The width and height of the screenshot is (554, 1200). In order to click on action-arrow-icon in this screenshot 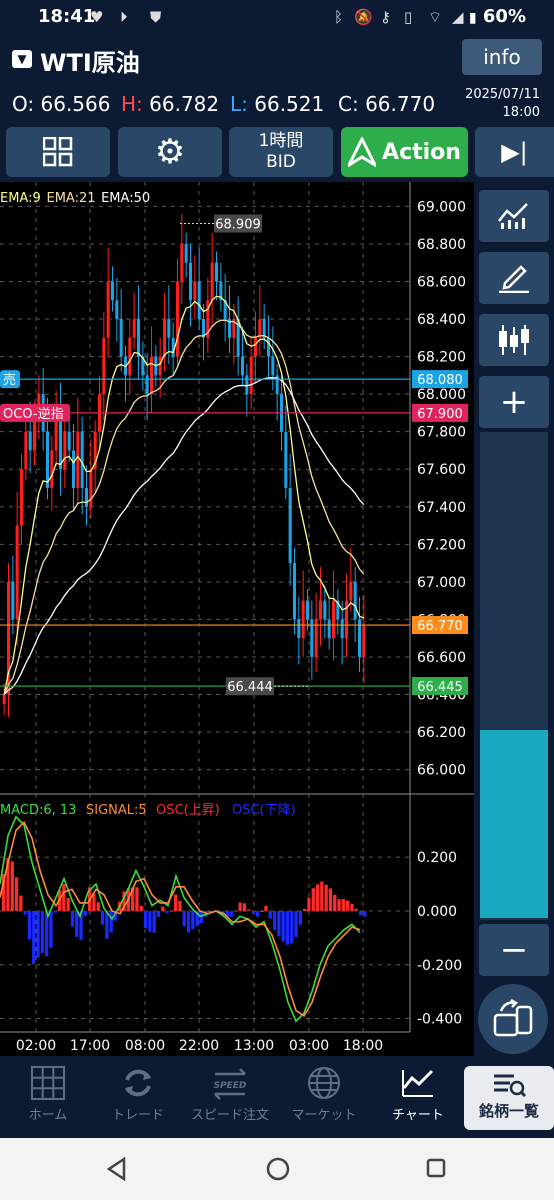, I will do `click(362, 152)`.